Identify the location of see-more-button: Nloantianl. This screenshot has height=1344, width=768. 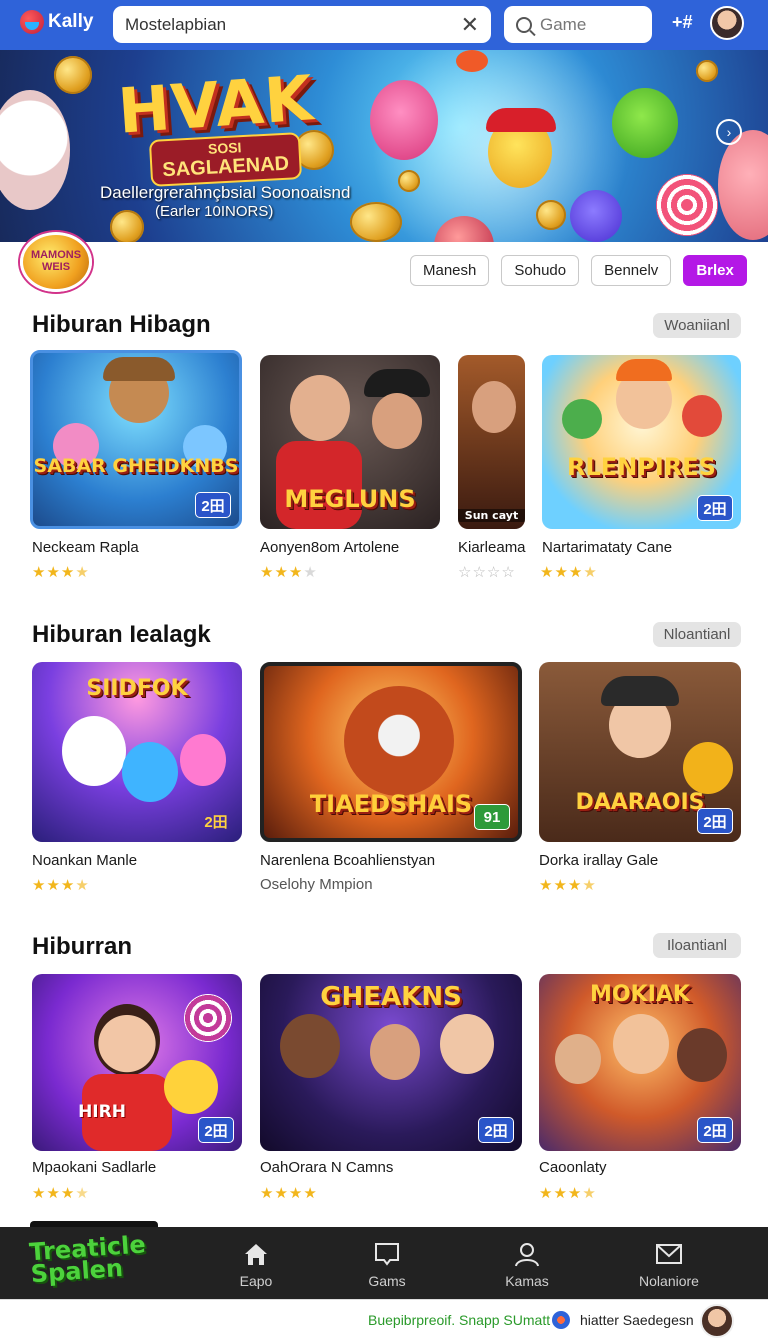
(697, 634).